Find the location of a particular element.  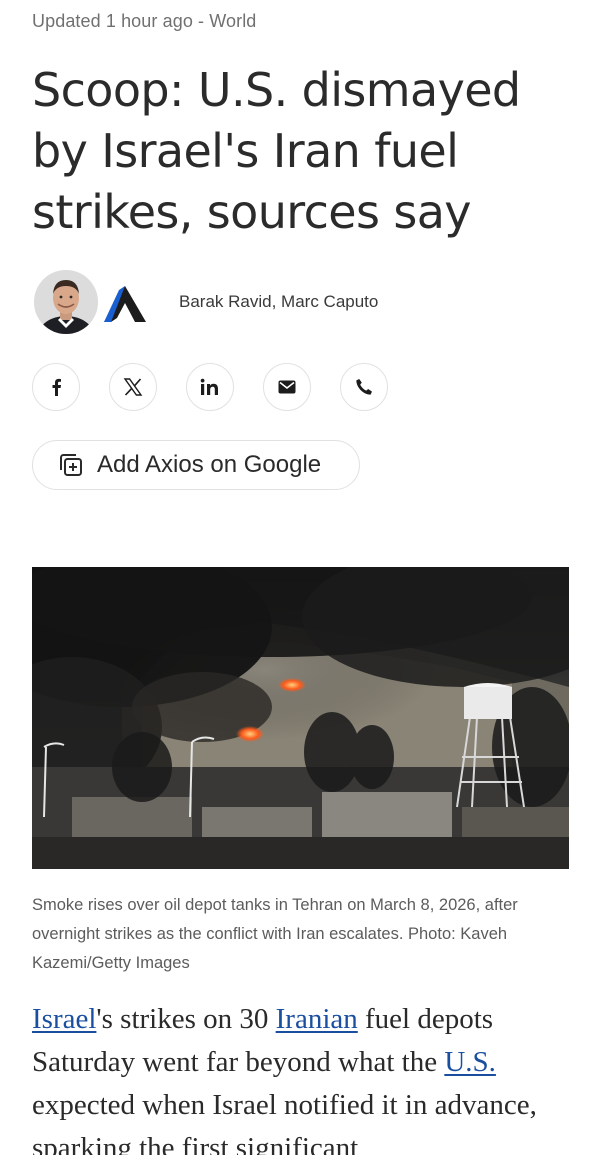

phone-icon is located at coordinates (364, 387).